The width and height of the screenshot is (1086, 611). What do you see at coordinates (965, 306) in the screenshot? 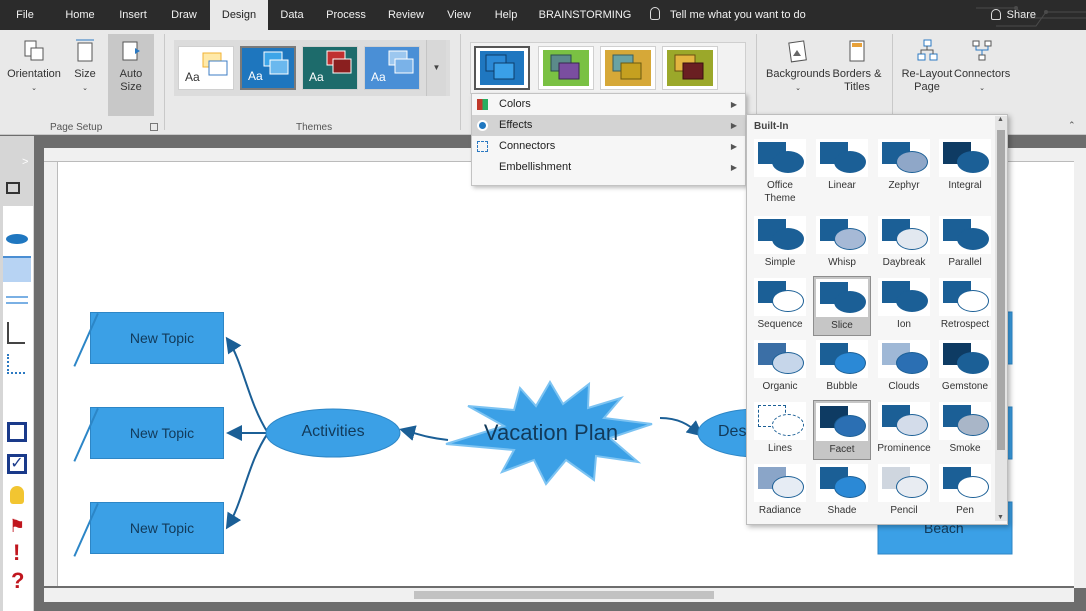
I see `effect-option-retrospect: Retrospect` at bounding box center [965, 306].